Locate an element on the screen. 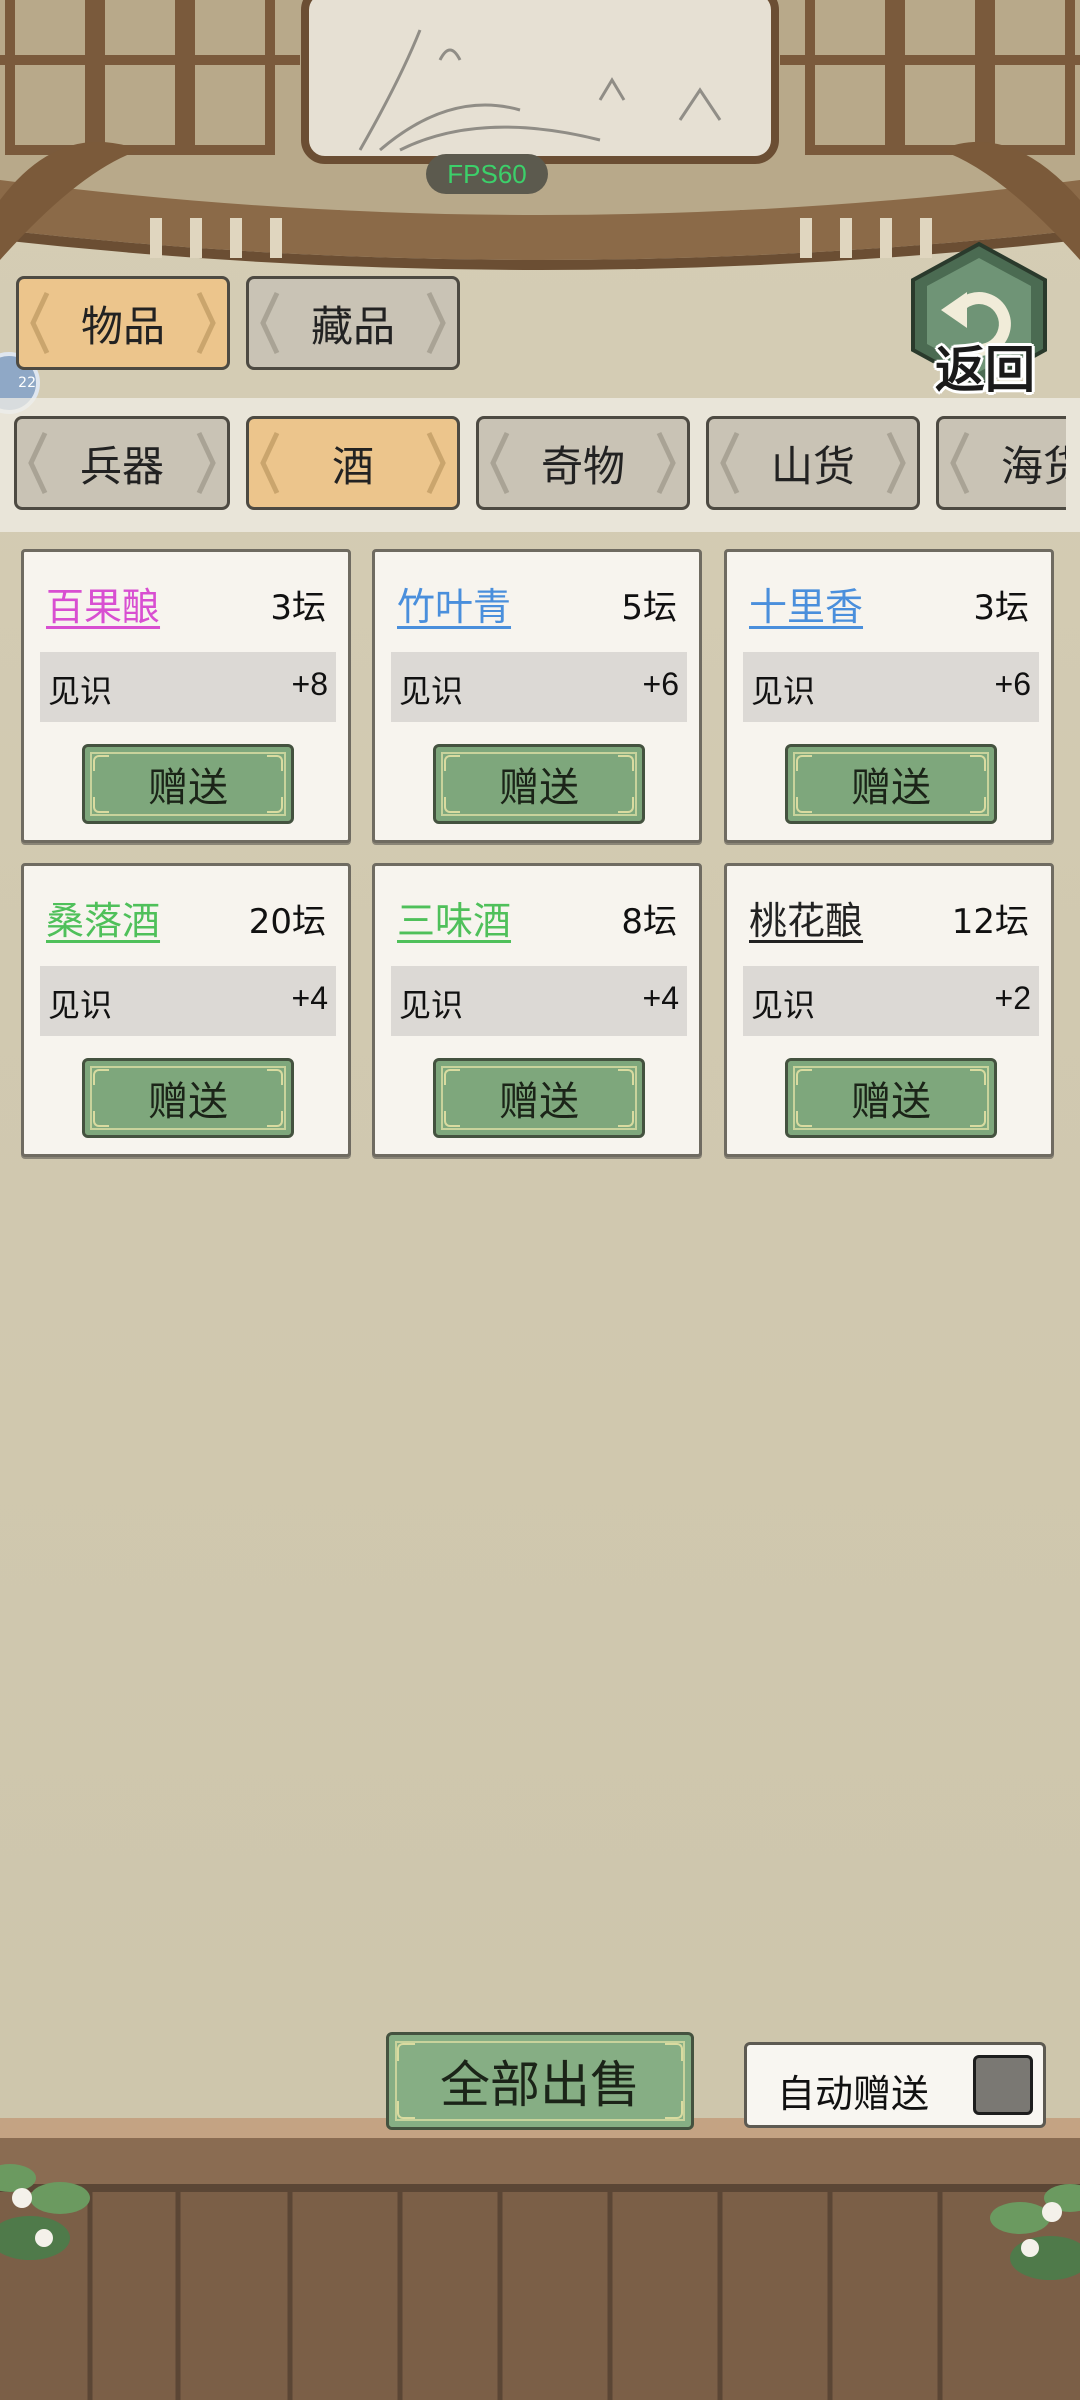 The image size is (1080, 2400). stat-value: +8 is located at coordinates (309, 684).